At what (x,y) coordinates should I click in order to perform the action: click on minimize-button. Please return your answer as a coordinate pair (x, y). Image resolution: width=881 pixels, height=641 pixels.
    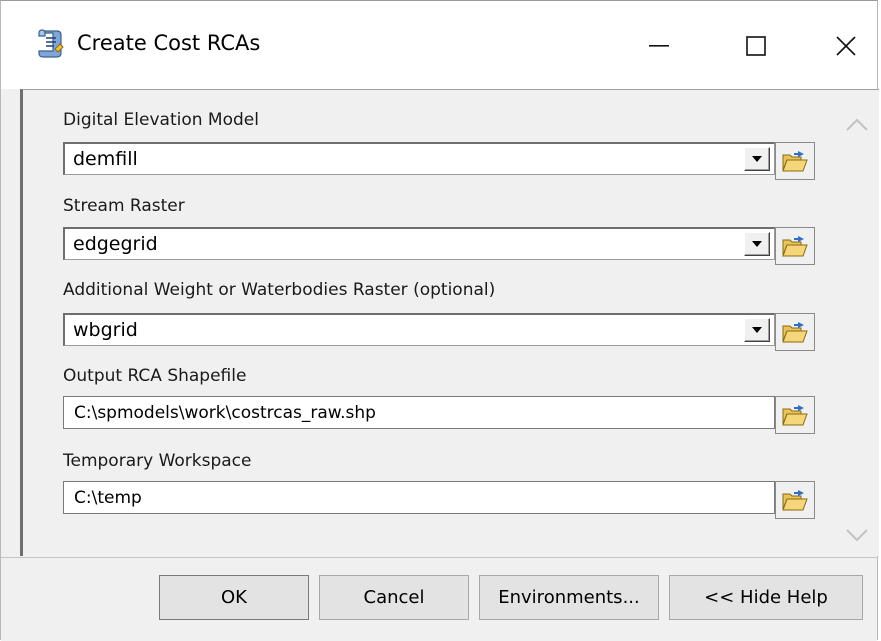
    Looking at the image, I should click on (659, 46).